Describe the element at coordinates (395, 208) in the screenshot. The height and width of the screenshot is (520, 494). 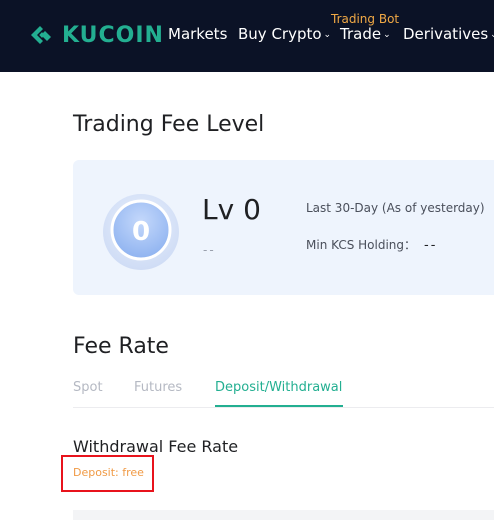
I see `last-30-day-label: Last 30-Day (As of yesterday)` at that location.